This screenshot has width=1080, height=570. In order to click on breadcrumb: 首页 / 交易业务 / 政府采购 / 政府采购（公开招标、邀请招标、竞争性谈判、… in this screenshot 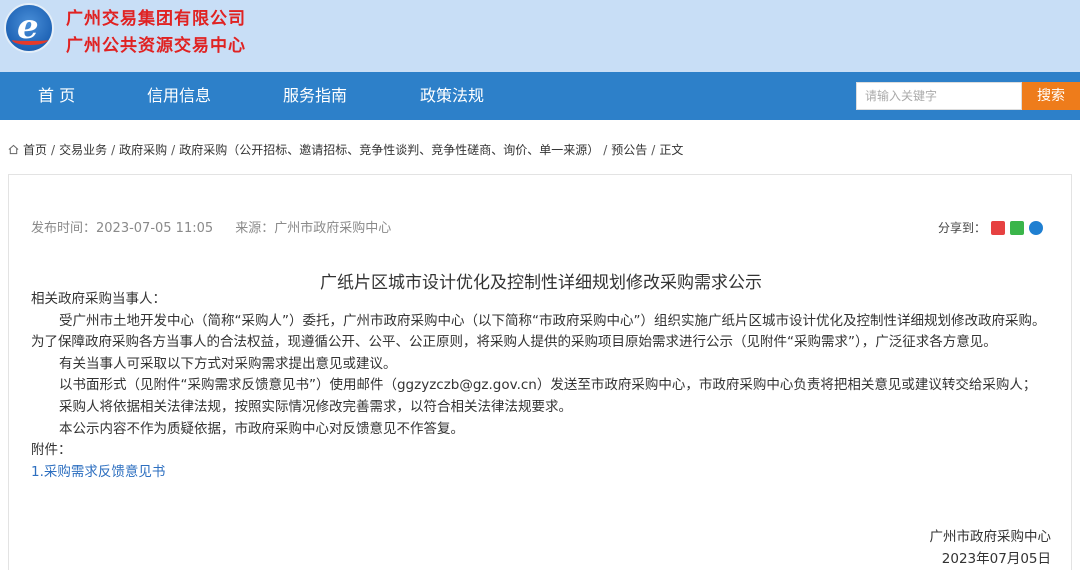, I will do `click(345, 149)`.